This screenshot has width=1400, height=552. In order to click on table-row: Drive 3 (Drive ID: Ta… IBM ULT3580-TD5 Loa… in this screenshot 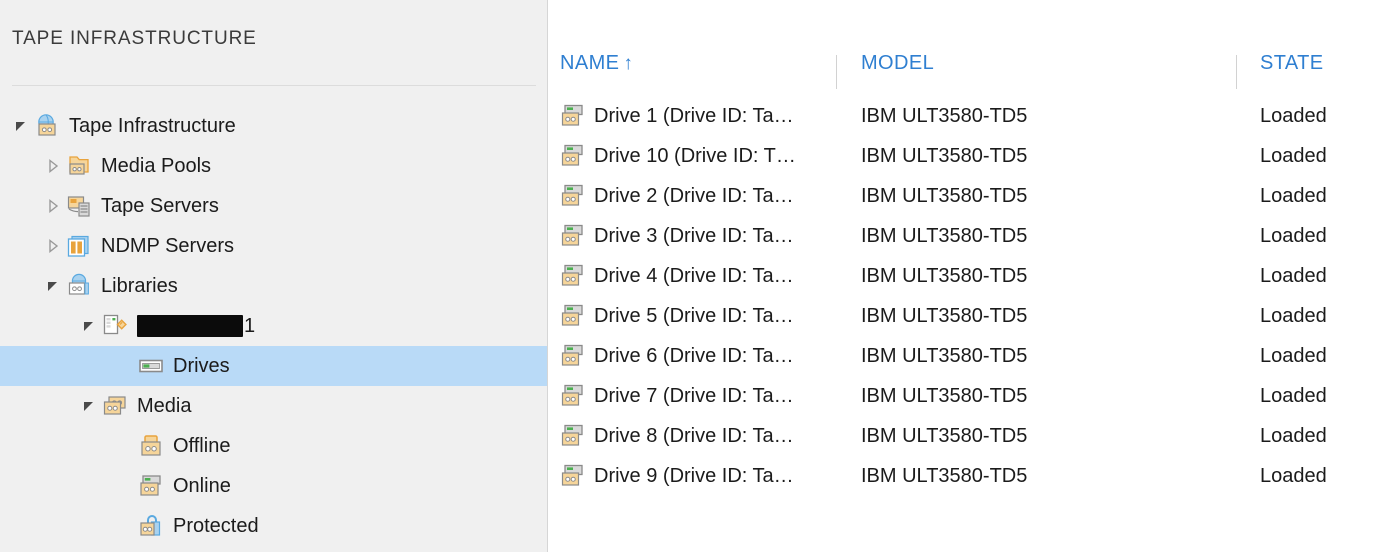, I will do `click(974, 236)`.